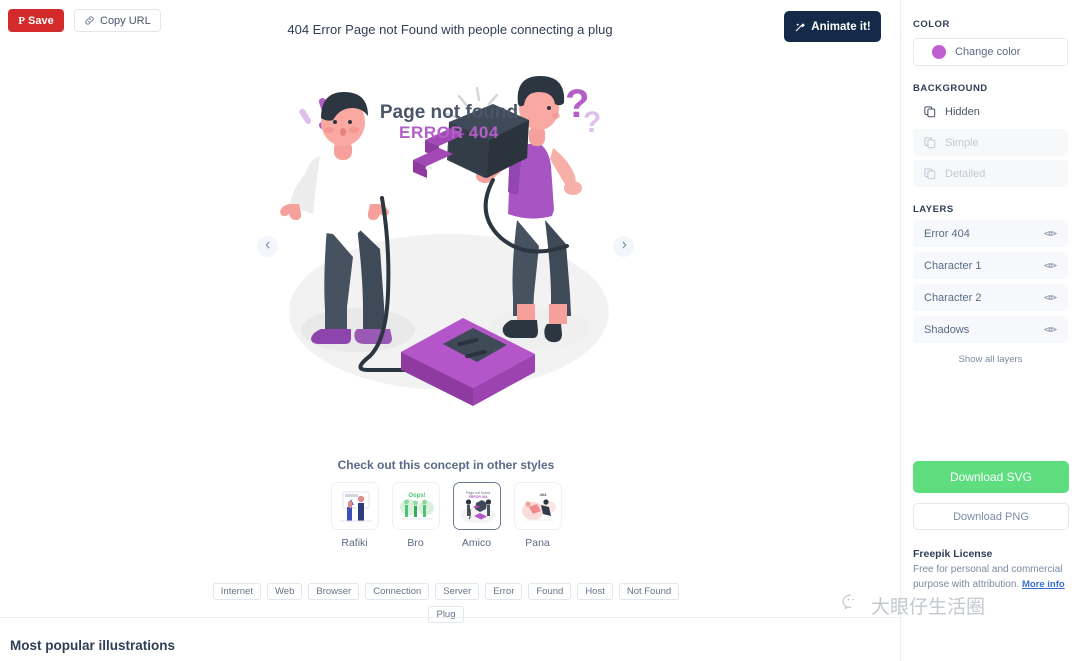  What do you see at coordinates (537, 506) in the screenshot?
I see `style-thumb-pana: 404` at bounding box center [537, 506].